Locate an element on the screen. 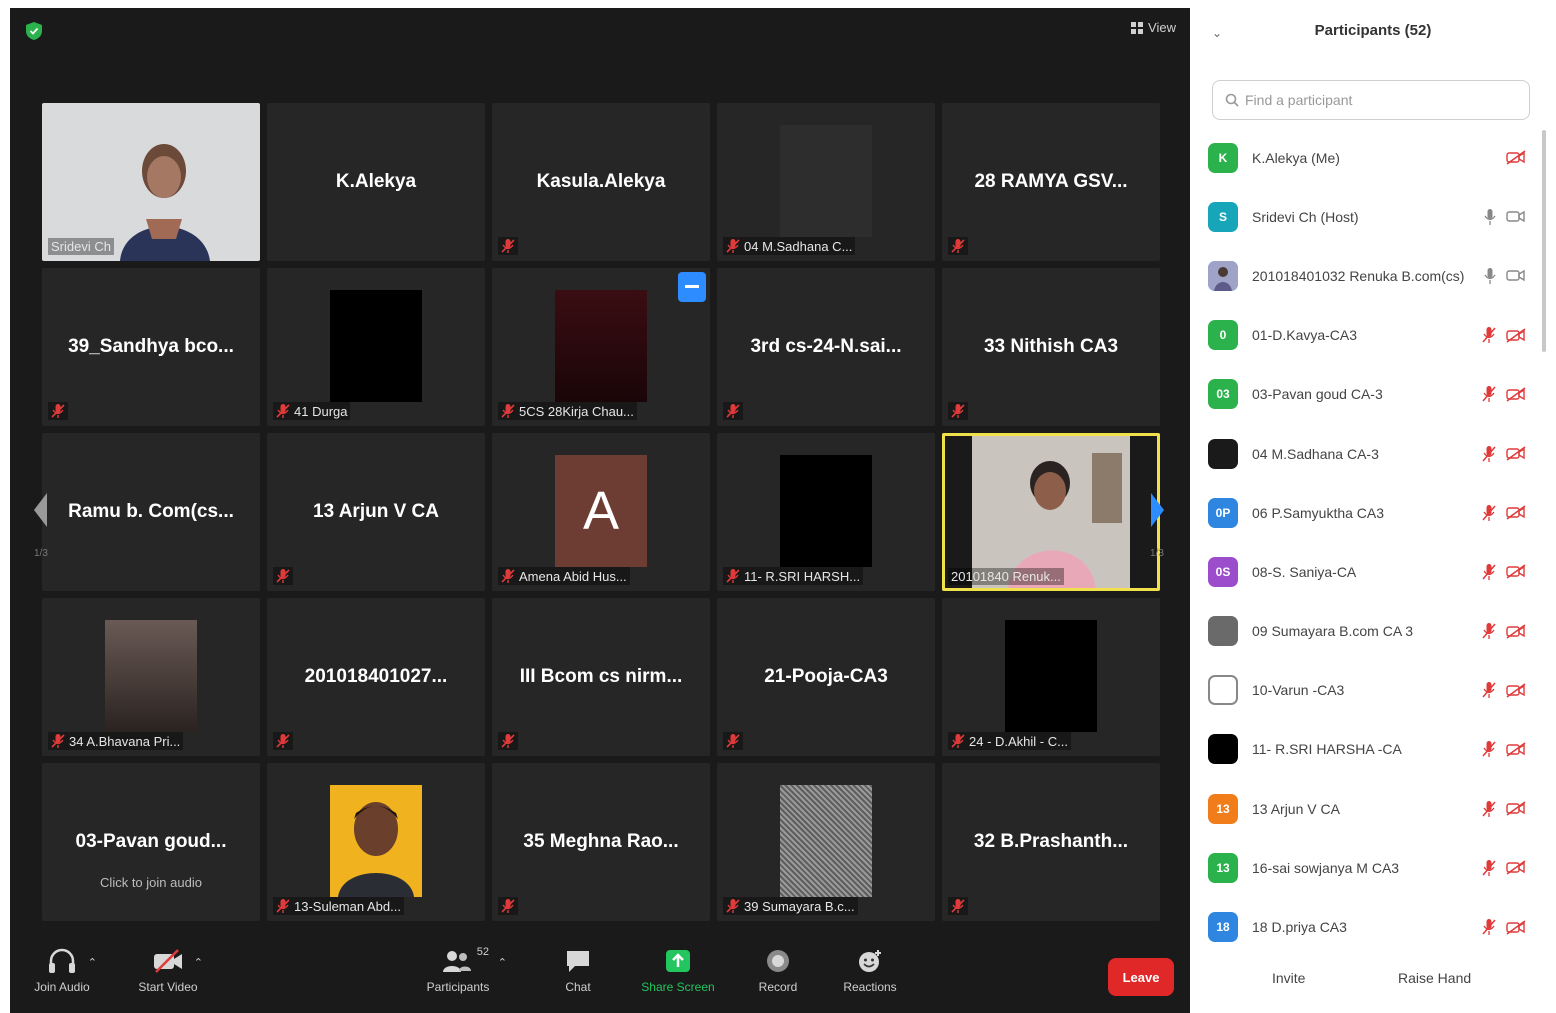 Image resolution: width=1556 pixels, height=1013 pixels. chat-button: Chat is located at coordinates (578, 971).